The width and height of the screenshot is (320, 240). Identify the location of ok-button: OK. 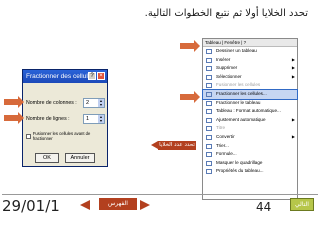
(47, 158).